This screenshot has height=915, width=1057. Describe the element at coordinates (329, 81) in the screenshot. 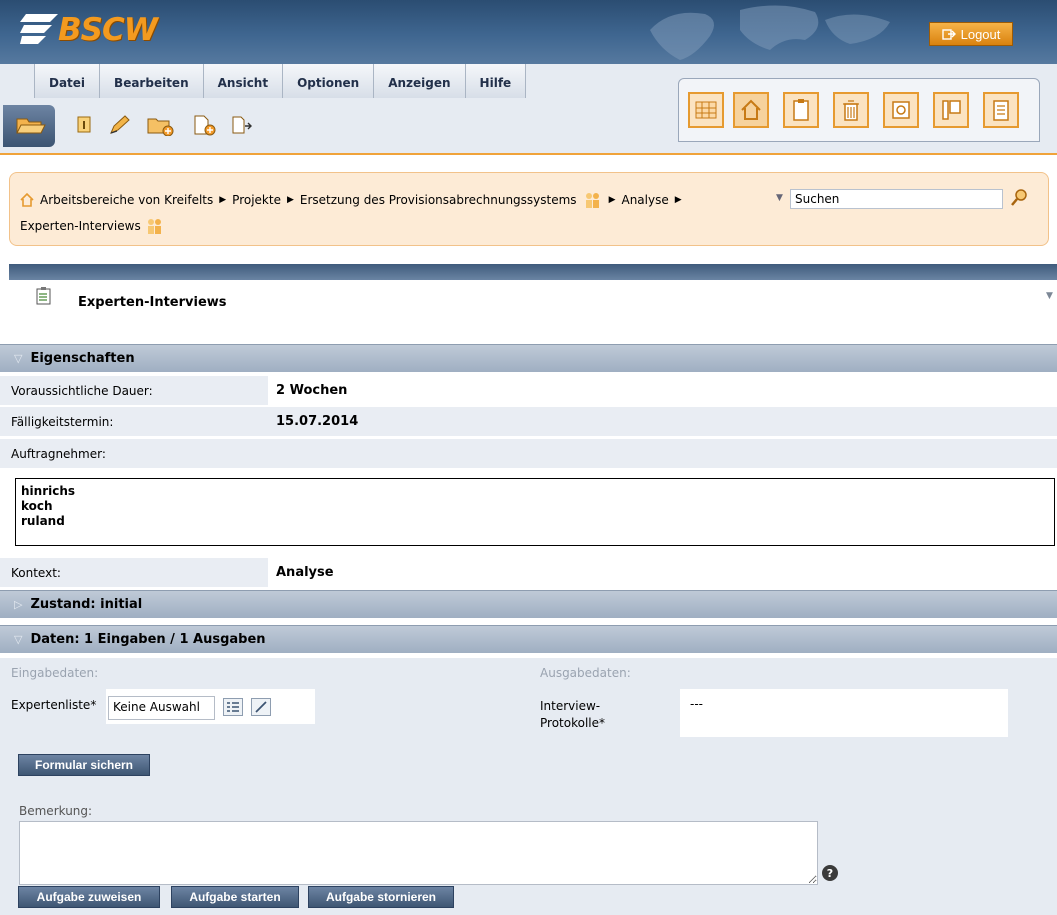

I see `menu-optionen: Optionen` at that location.